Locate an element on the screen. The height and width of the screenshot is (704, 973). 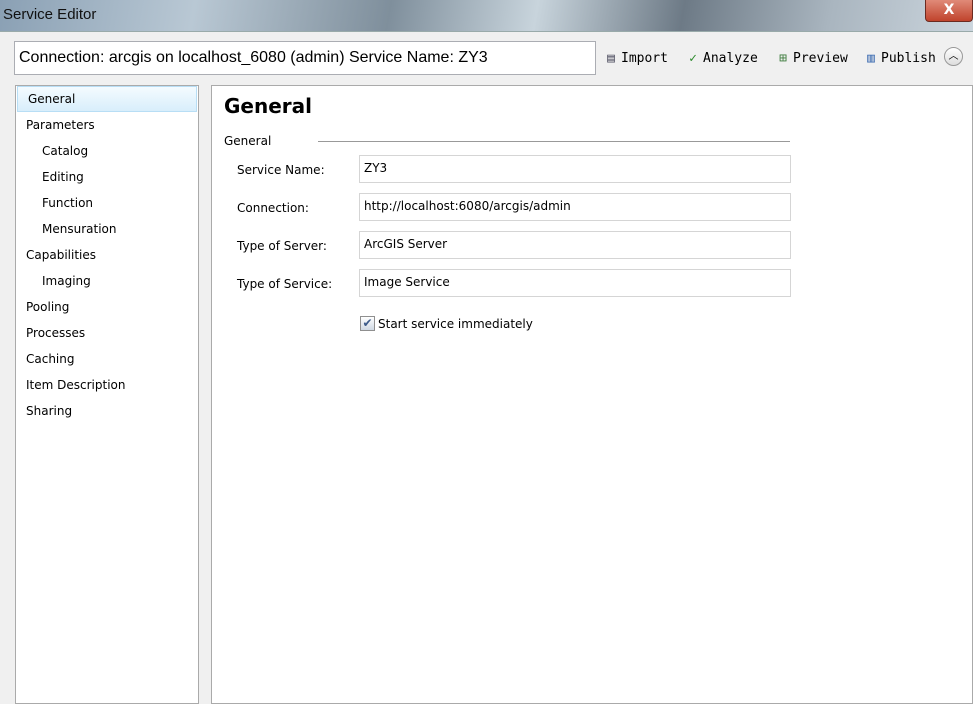
window-title: Service Editor is located at coordinates (50, 14).